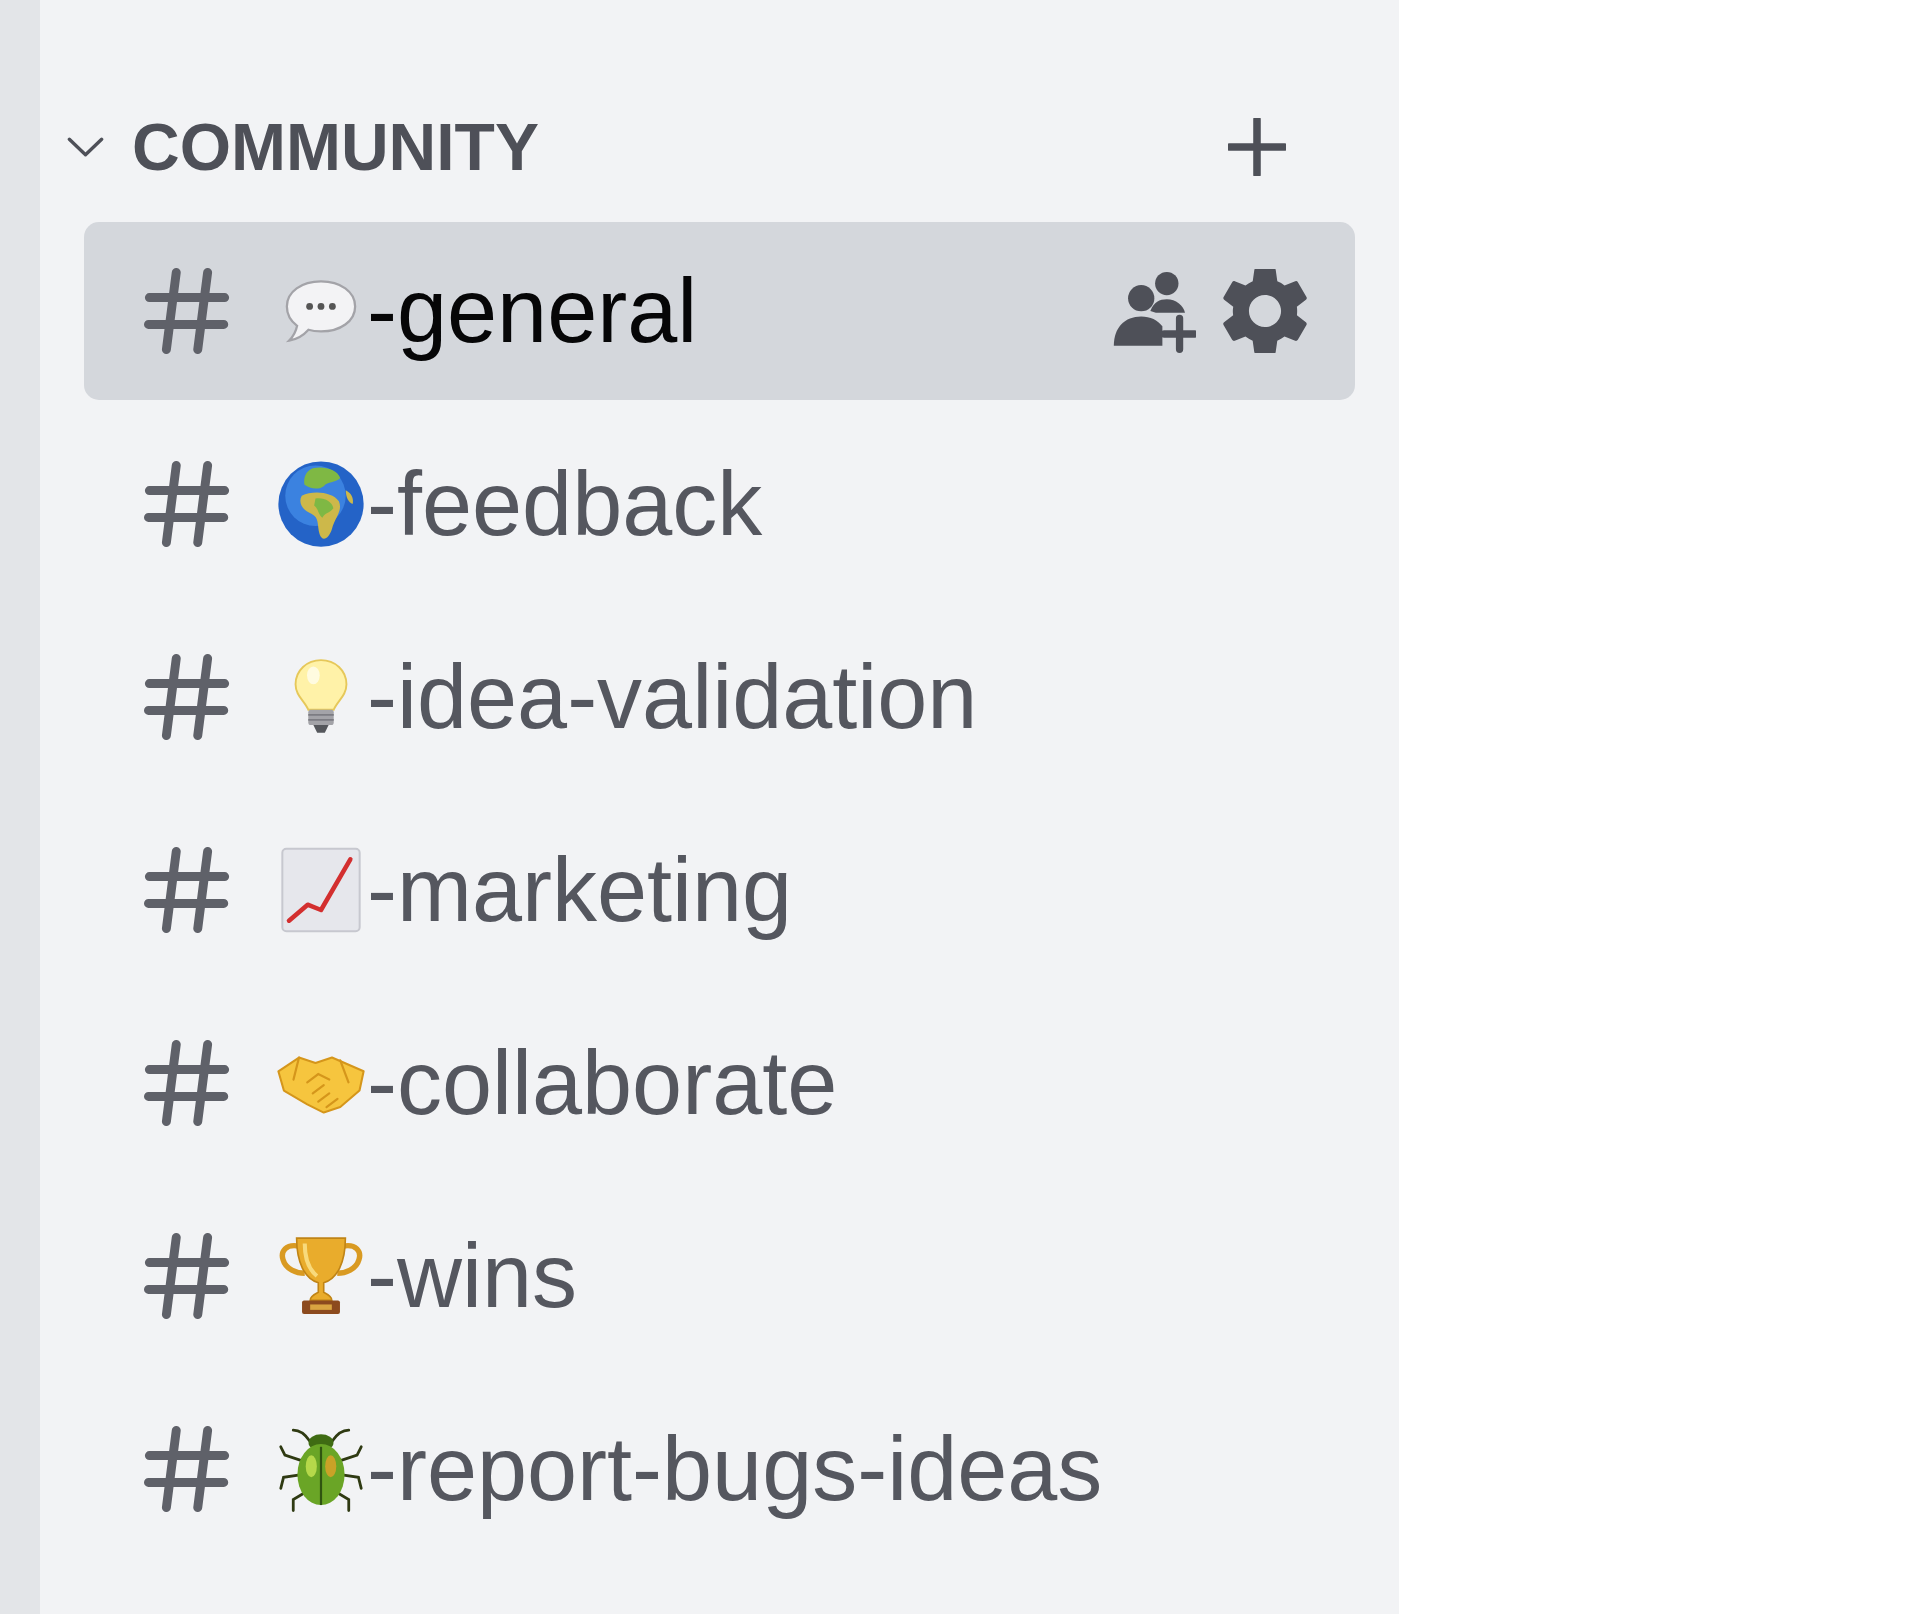 The image size is (1920, 1614). I want to click on chart-icon, so click(321, 890).